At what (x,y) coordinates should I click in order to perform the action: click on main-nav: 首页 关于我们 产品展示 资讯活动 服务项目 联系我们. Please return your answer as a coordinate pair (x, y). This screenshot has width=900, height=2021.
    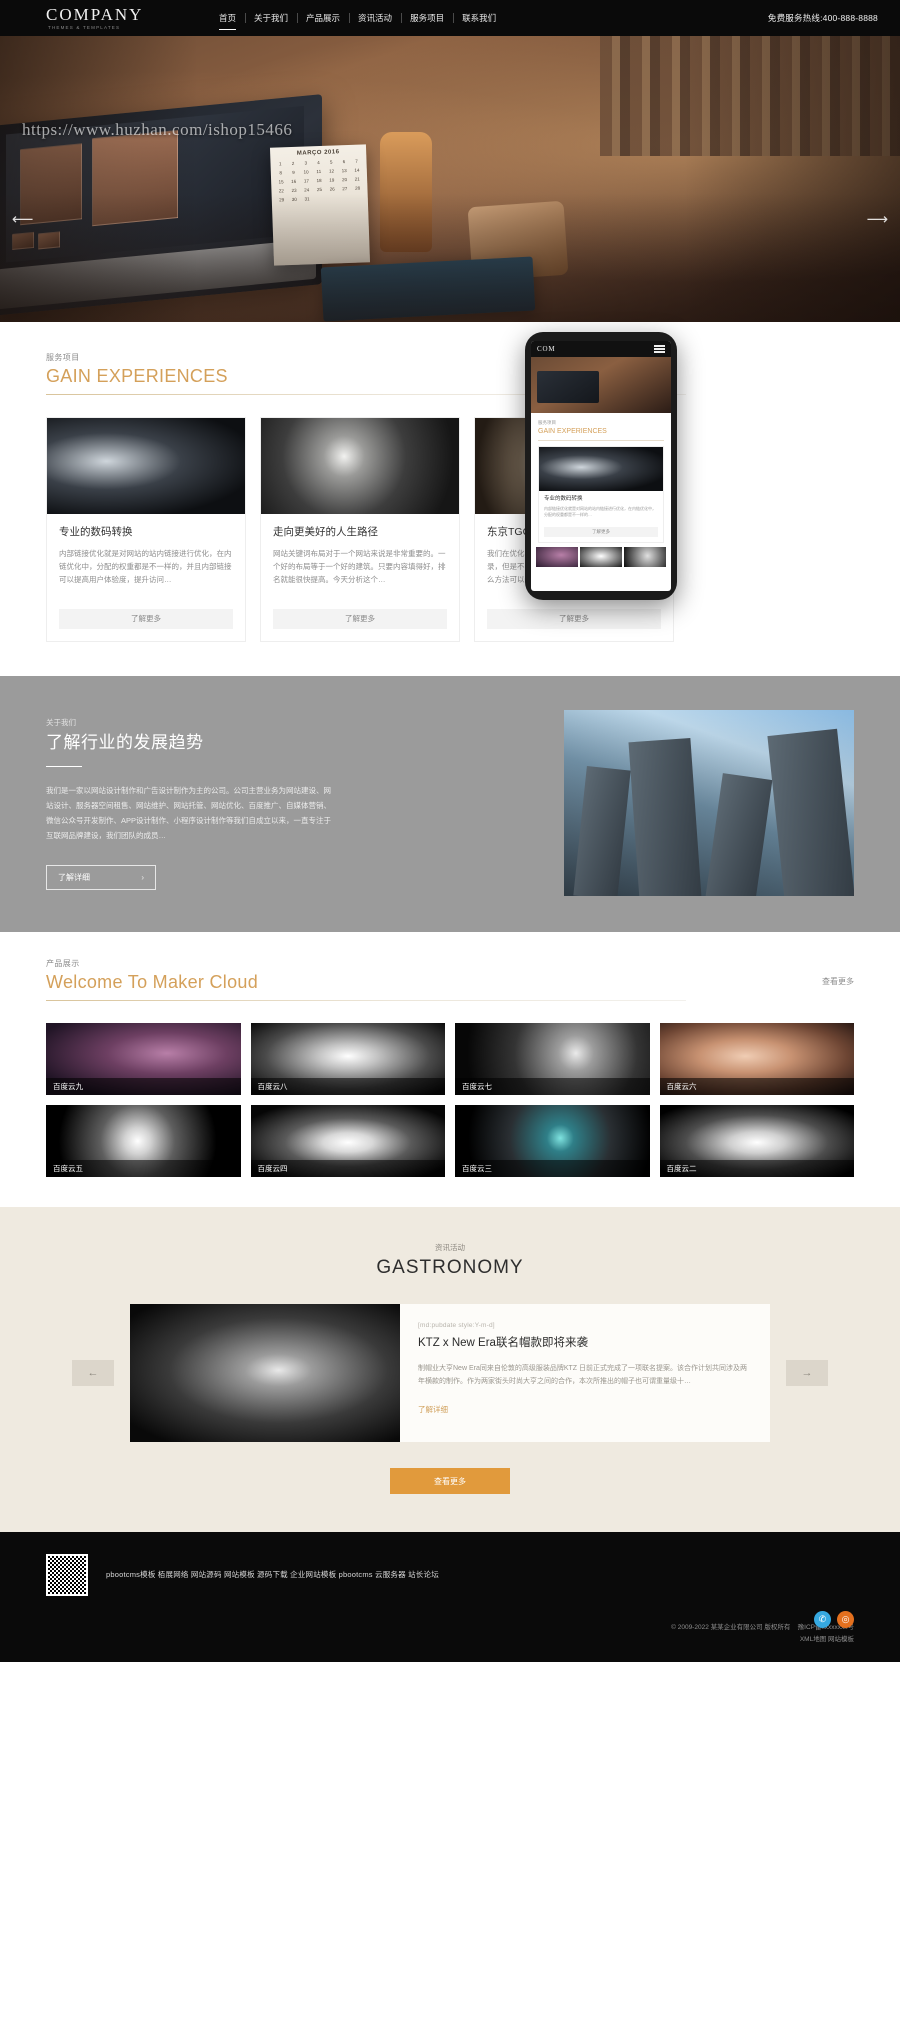
    Looking at the image, I should click on (357, 19).